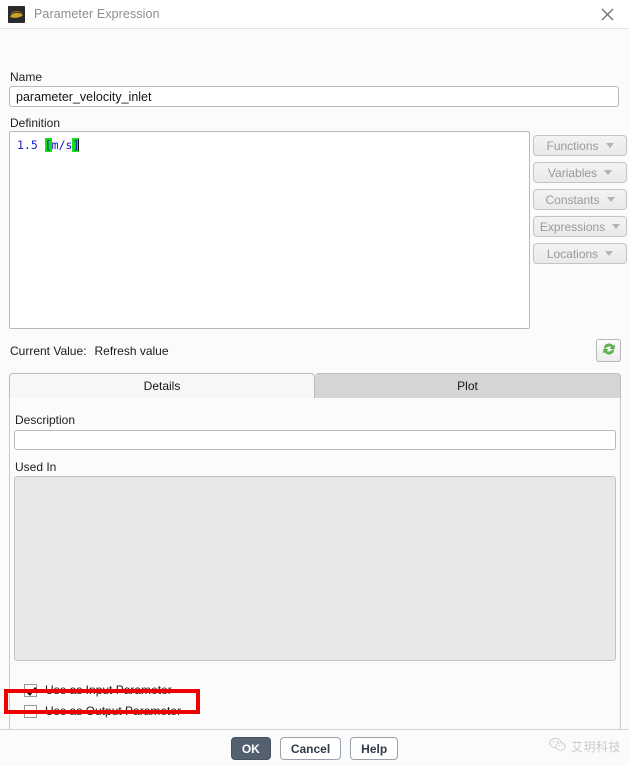 The height and width of the screenshot is (766, 629). Describe the element at coordinates (269, 145) in the screenshot. I see `definition-expression: 1.5 [m/s]` at that location.